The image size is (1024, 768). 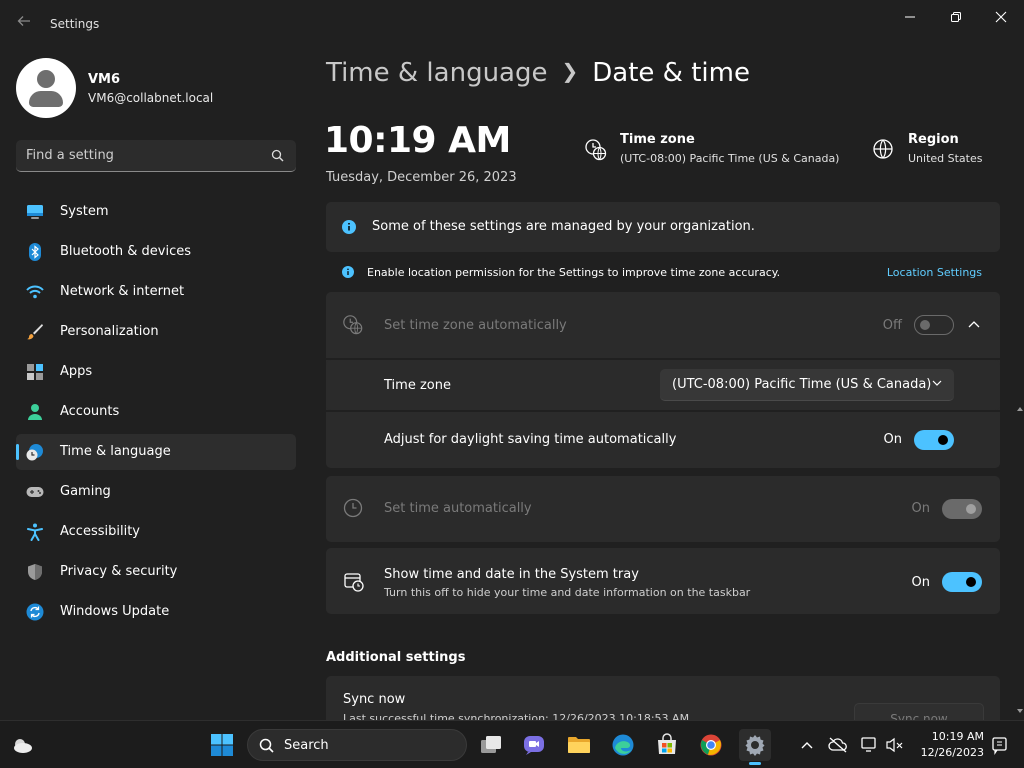 What do you see at coordinates (945, 158) in the screenshot?
I see `region-value: United States` at bounding box center [945, 158].